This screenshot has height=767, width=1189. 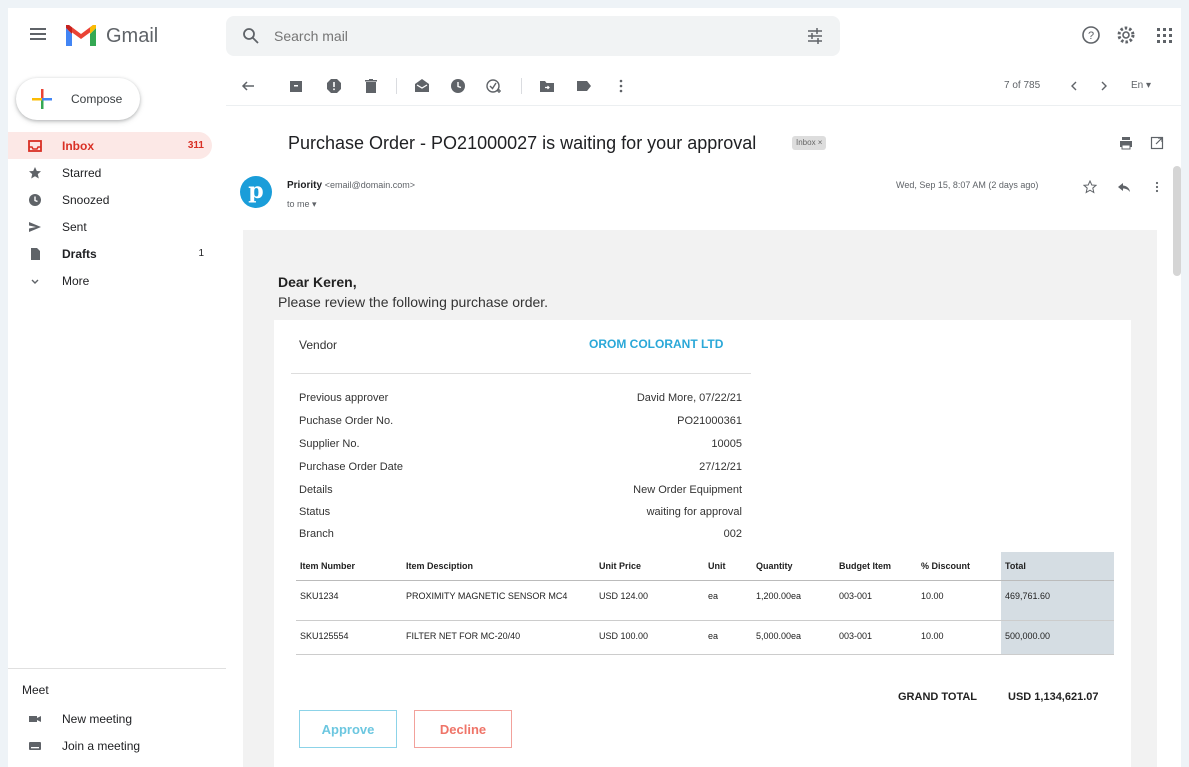 What do you see at coordinates (876, 566) in the screenshot?
I see `column-header: Budget Item` at bounding box center [876, 566].